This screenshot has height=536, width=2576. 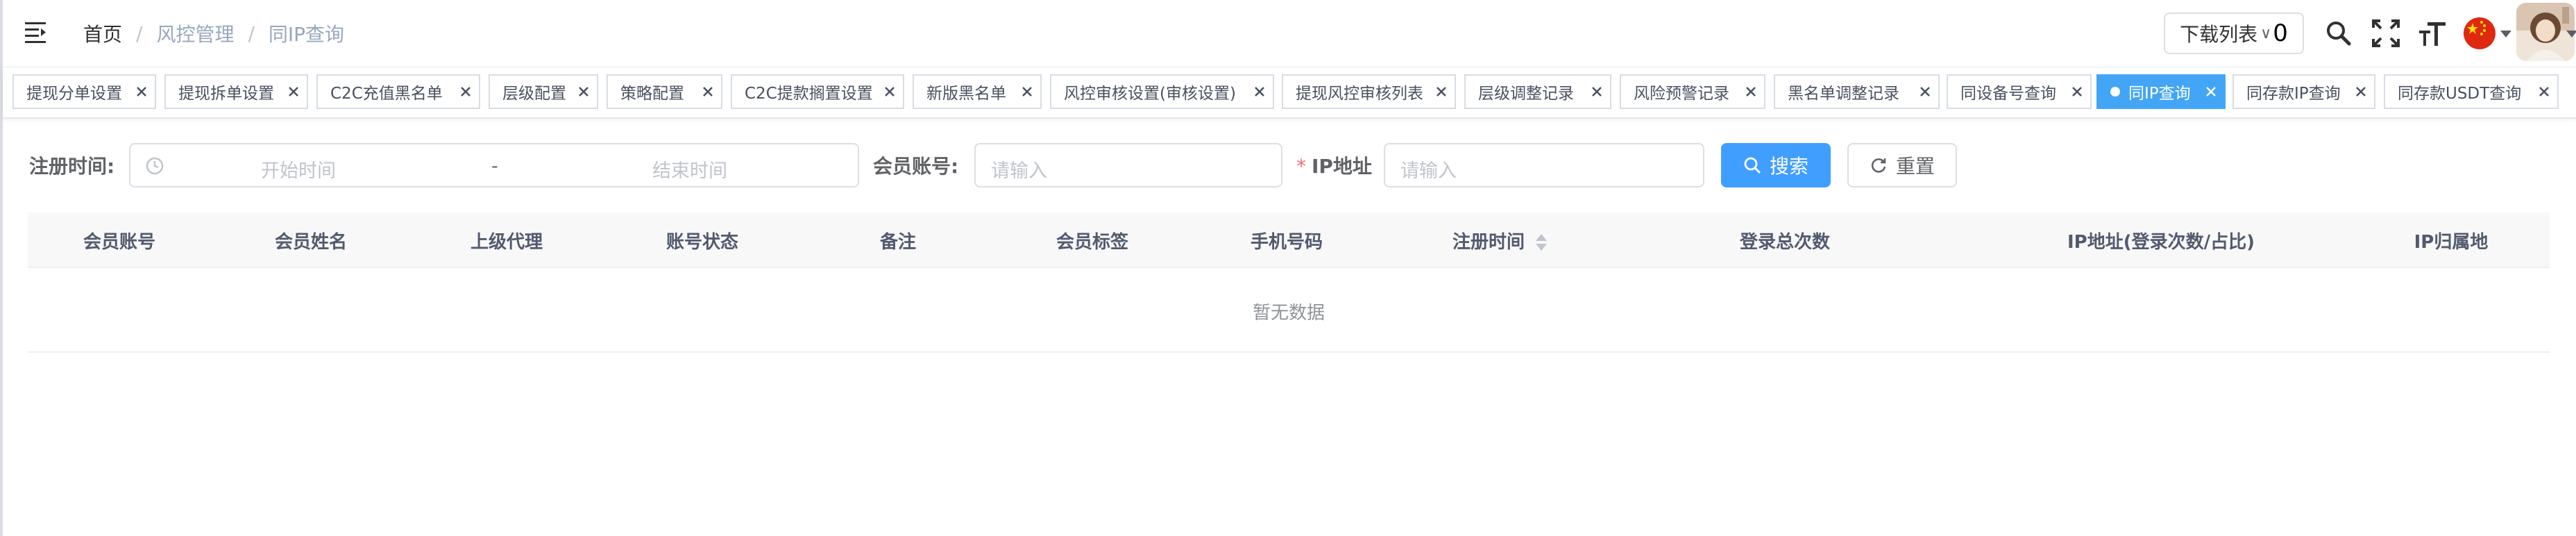 I want to click on breadcrumb: 首页 / 风控管理 / 同IP查询, so click(x=214, y=33).